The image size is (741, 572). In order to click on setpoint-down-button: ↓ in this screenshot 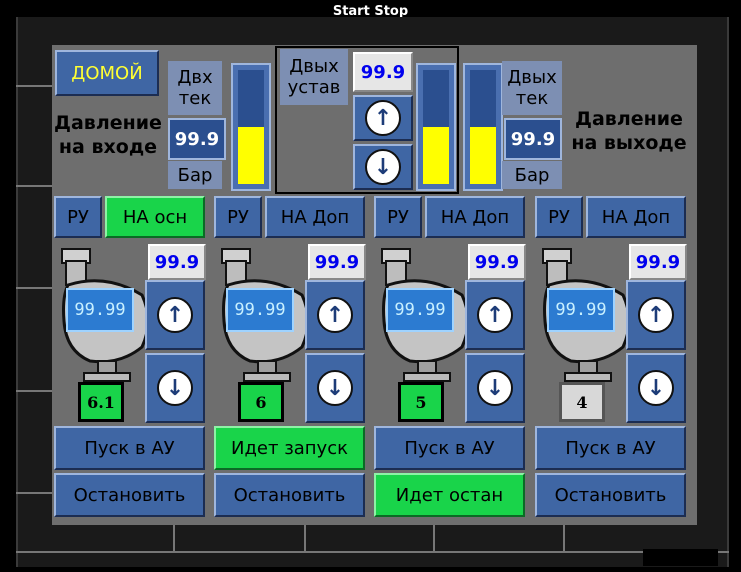, I will do `click(383, 167)`.